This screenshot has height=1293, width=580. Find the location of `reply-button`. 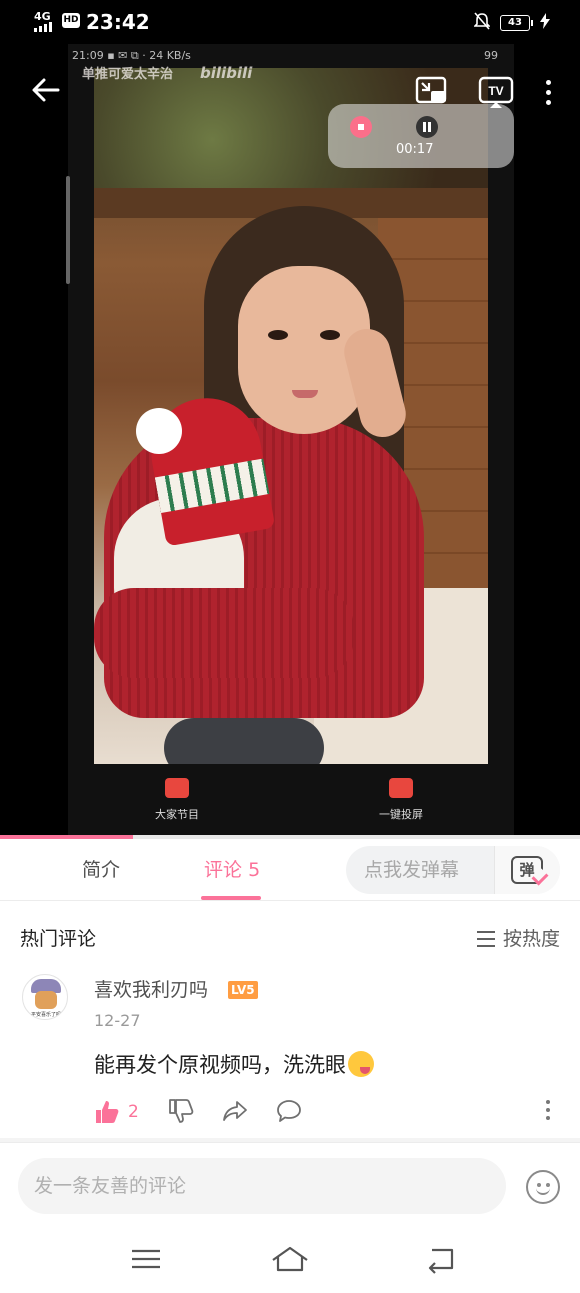

reply-button is located at coordinates (289, 1112).